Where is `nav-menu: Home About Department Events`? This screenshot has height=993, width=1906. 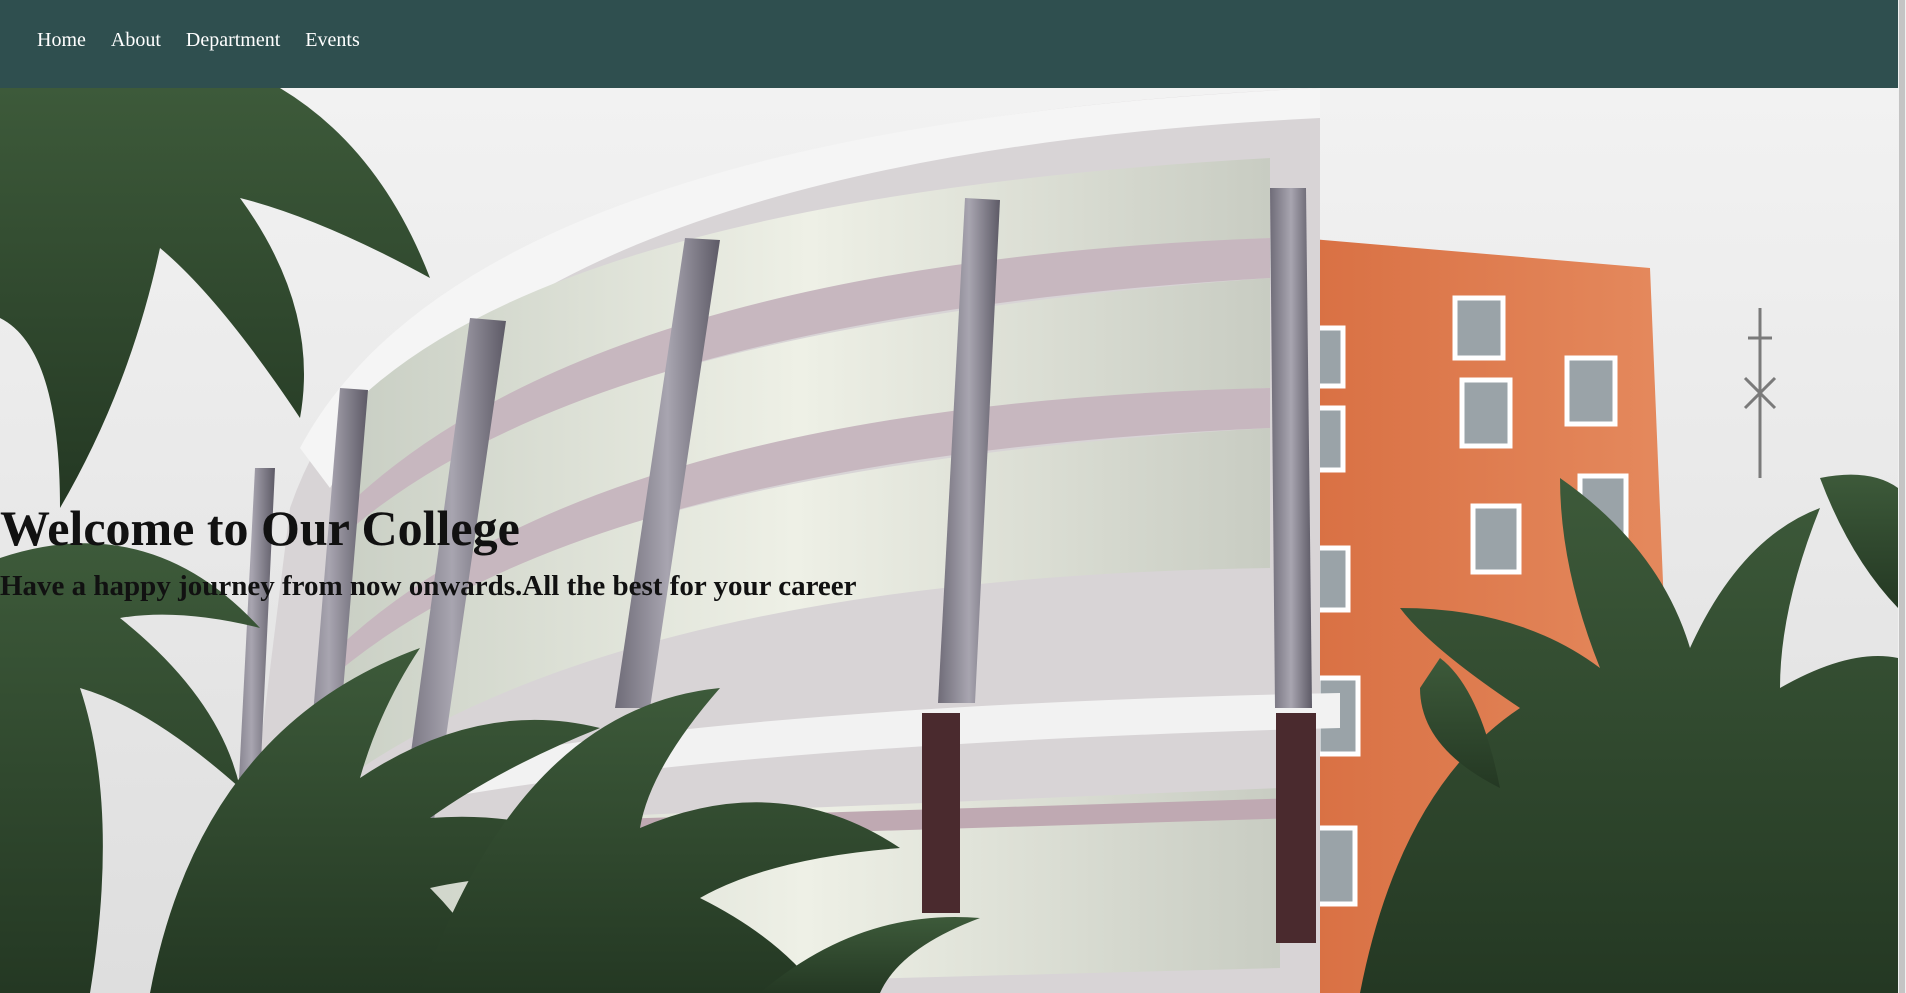 nav-menu: Home About Department Events is located at coordinates (211, 40).